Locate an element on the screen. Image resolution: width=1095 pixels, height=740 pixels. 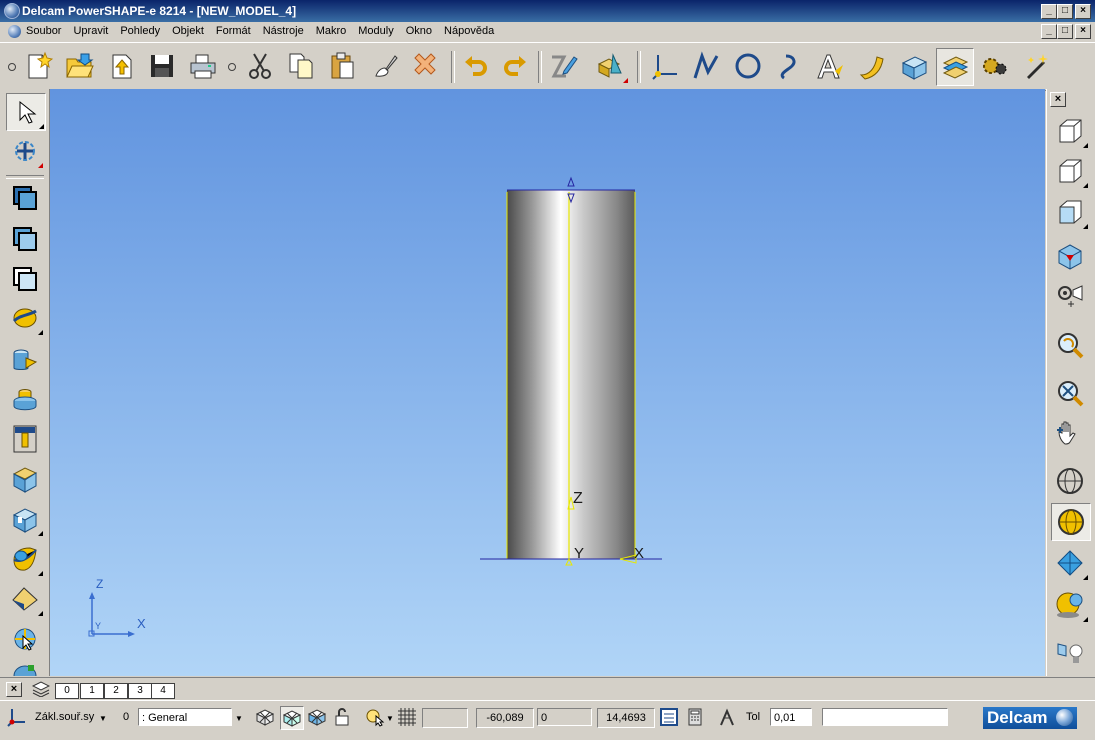
maximize-button: □ is located at coordinates (1065, 11).